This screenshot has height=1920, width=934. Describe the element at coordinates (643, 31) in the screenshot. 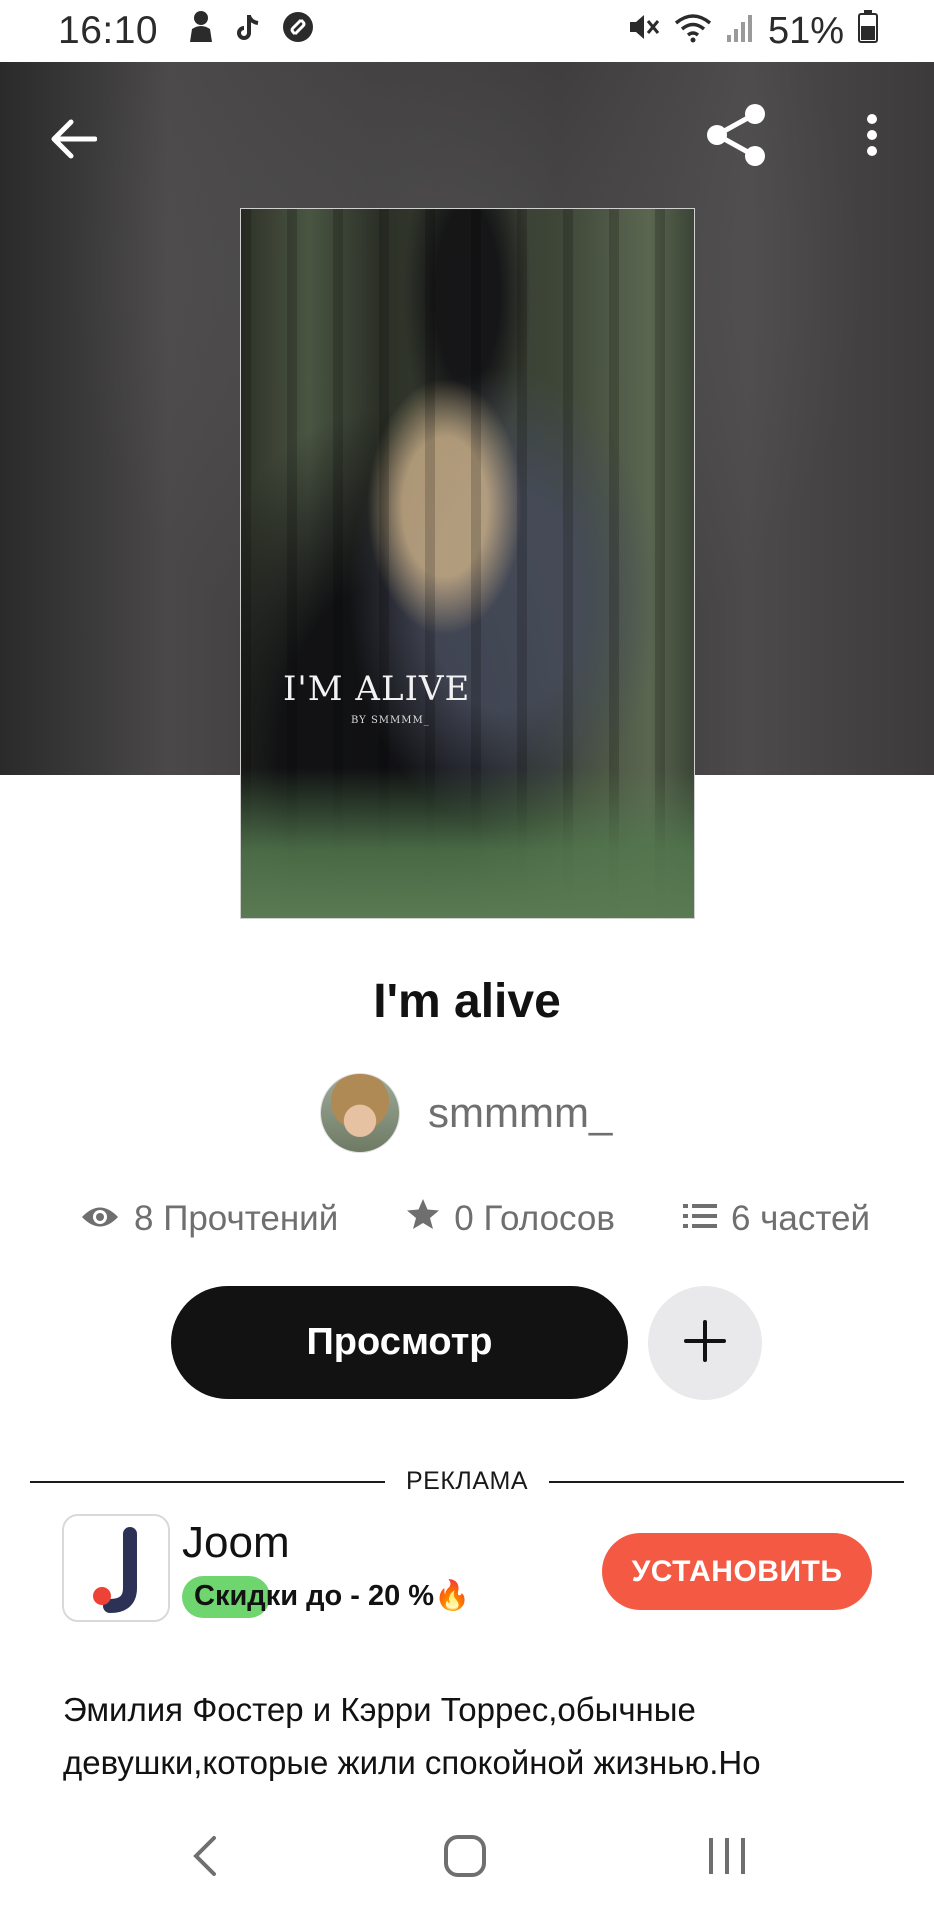

I see `mute-icon` at that location.